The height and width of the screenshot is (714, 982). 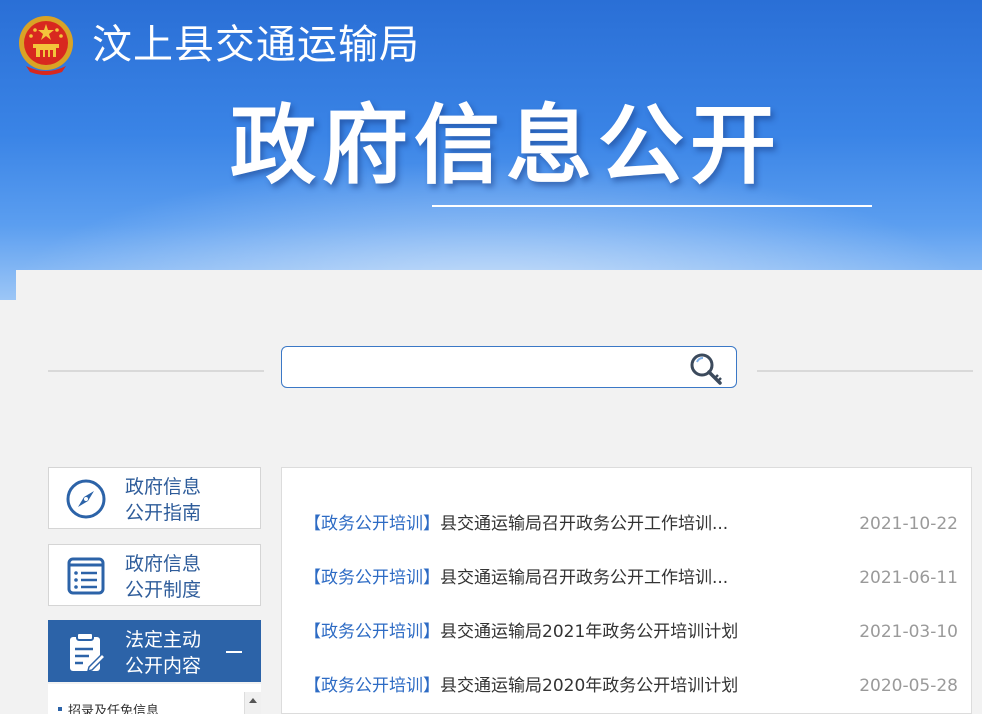 What do you see at coordinates (908, 632) in the screenshot?
I see `news-date: 2021-03-10` at bounding box center [908, 632].